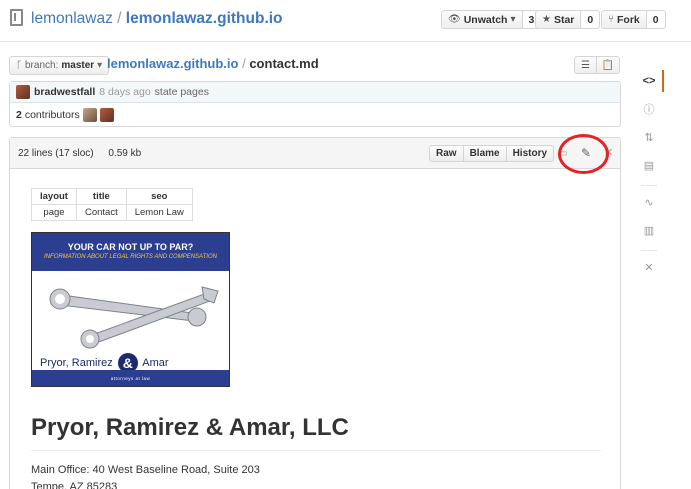 This screenshot has height=489, width=691. I want to click on stargazers-count: 0, so click(591, 19).